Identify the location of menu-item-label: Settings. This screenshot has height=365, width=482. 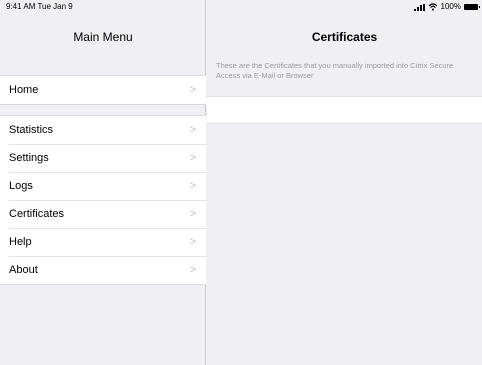
(29, 158).